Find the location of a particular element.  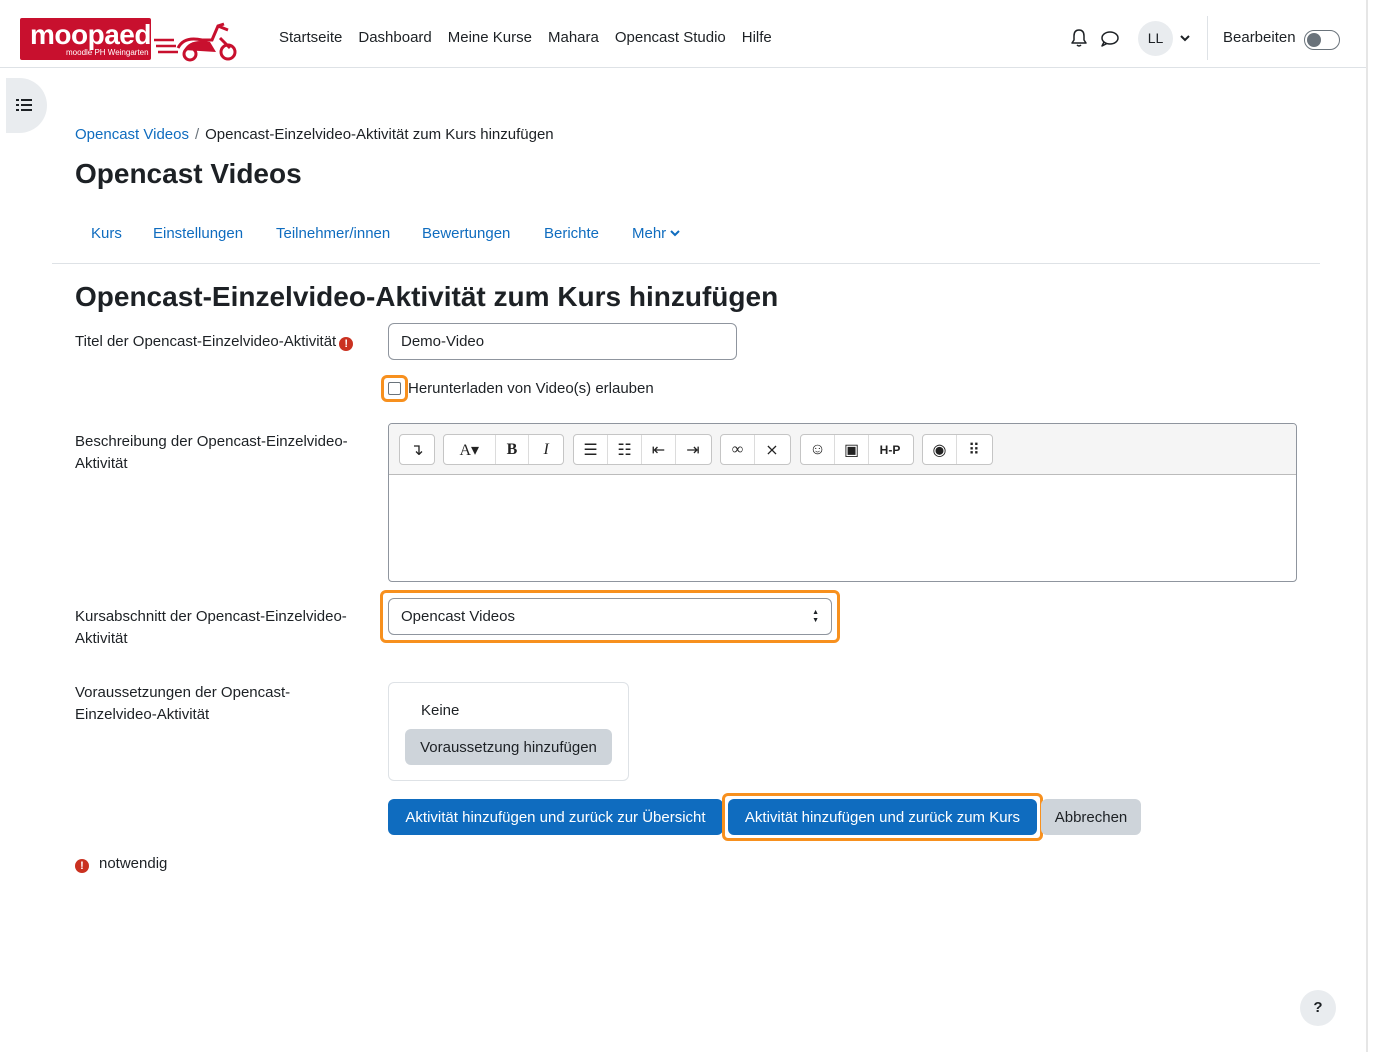

bell-icon is located at coordinates (1079, 38).